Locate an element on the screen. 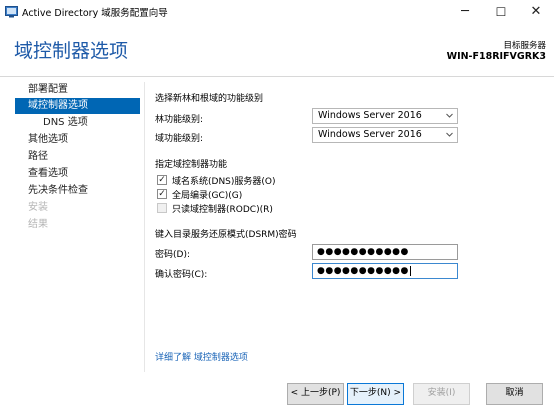  rodc-checkbox is located at coordinates (162, 208).